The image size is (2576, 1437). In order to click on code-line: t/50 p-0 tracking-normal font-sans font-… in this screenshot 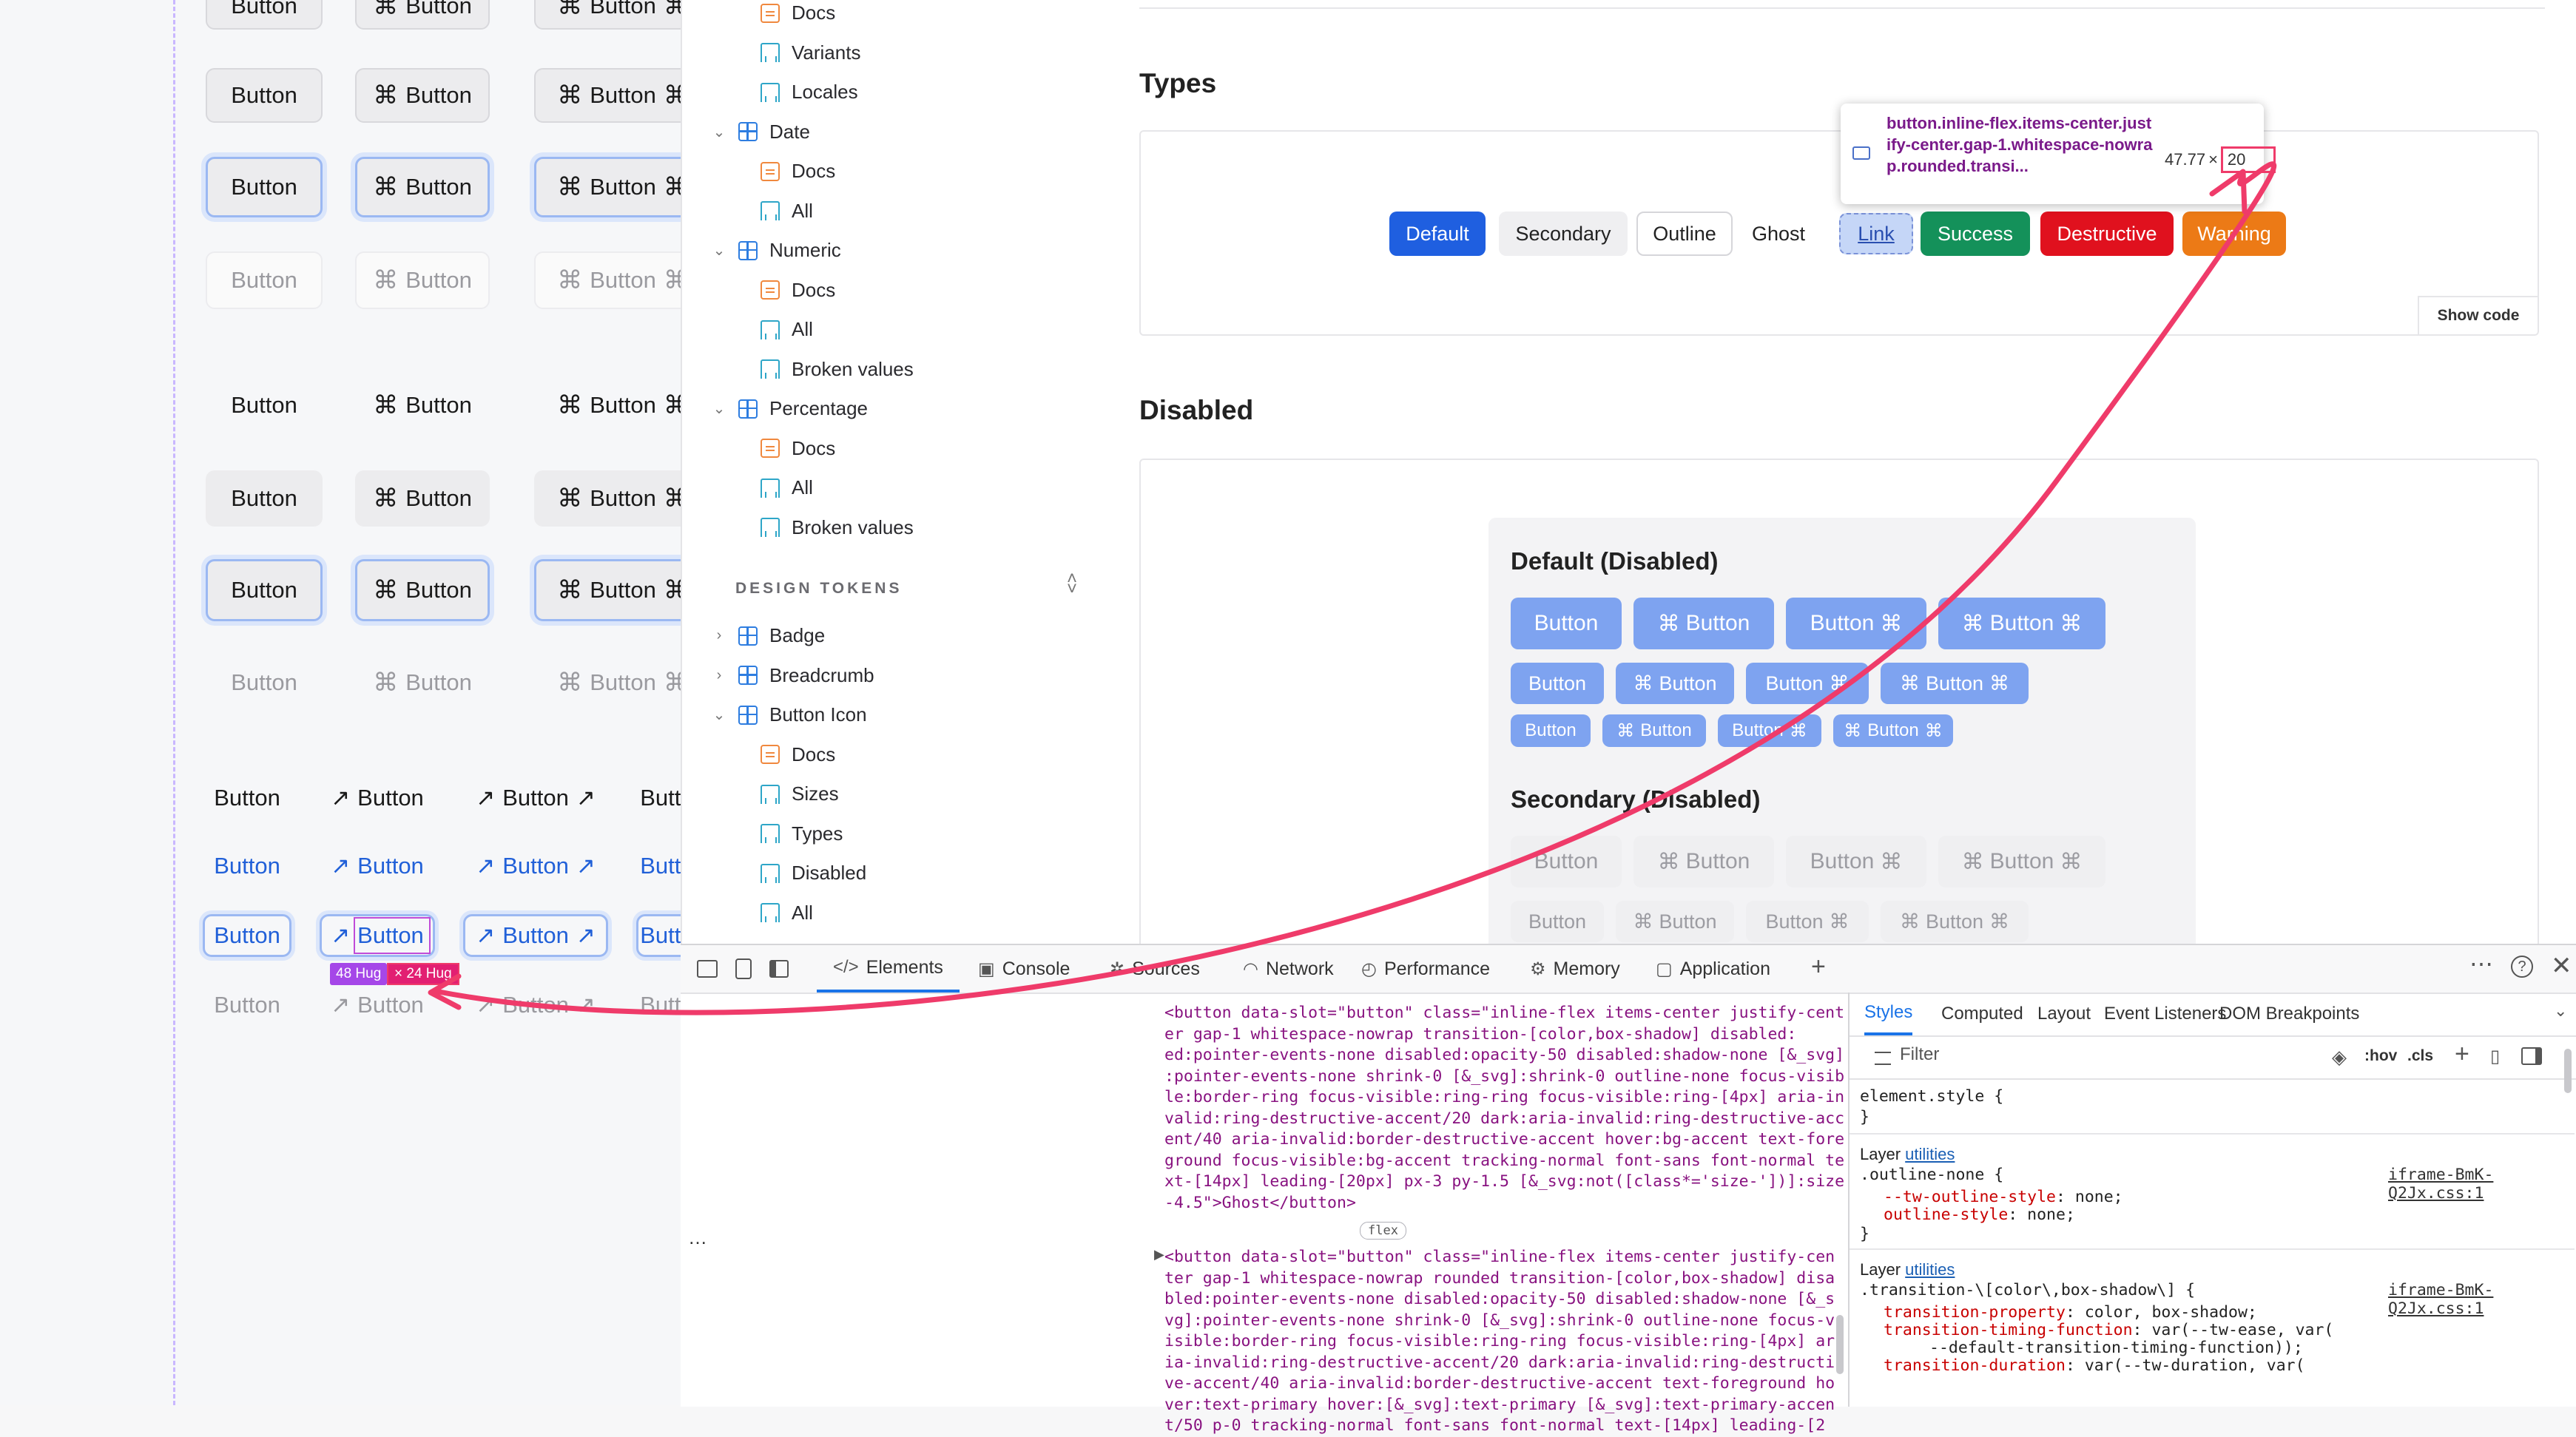, I will do `click(1495, 1425)`.